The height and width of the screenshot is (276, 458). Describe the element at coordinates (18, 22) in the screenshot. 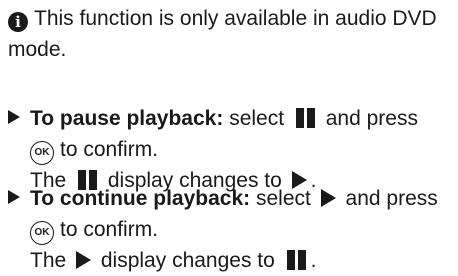

I see `info-icon: i` at that location.